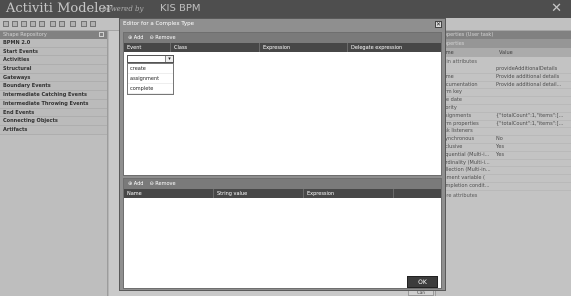 Image resolution: width=571 pixels, height=296 pixels. What do you see at coordinates (259, 193) in the screenshot?
I see `col-string-value: String value` at bounding box center [259, 193].